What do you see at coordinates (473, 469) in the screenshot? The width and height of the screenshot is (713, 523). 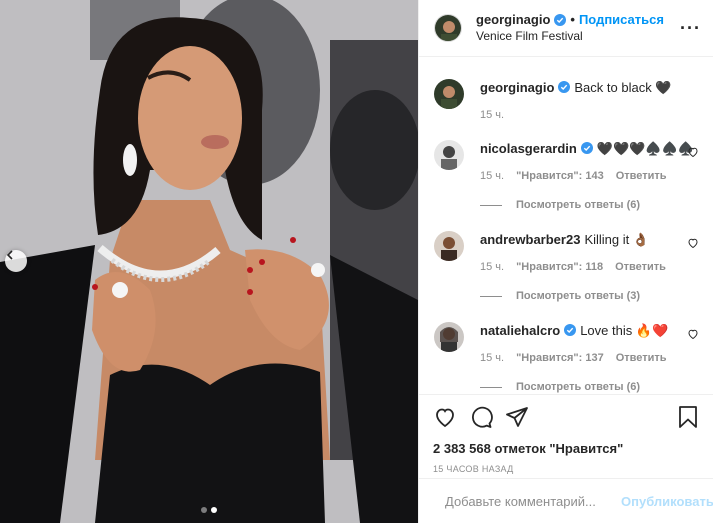 I see `post-date: 15 ЧАСОВ НАЗАД` at bounding box center [473, 469].